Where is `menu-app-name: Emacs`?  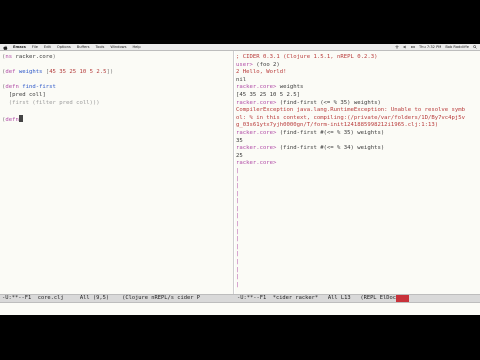 menu-app-name: Emacs is located at coordinates (19, 47).